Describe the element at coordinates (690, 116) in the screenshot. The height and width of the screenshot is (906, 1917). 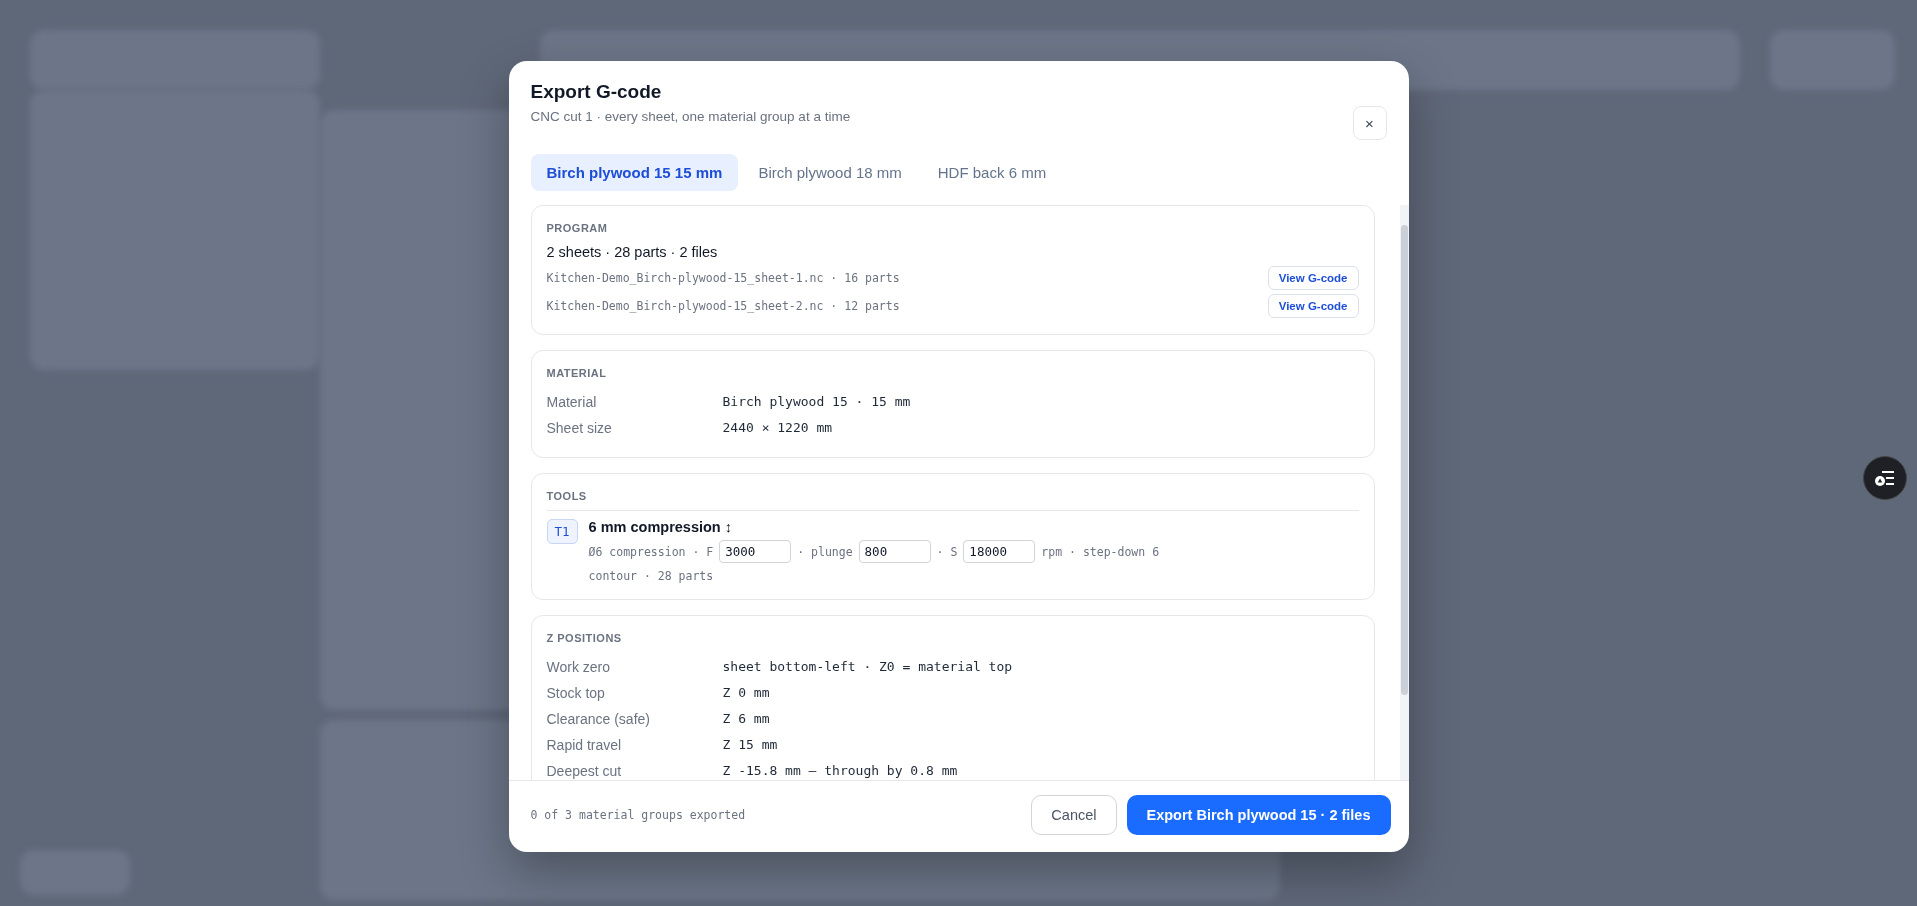
I see `dialog-subtitle: CNC cut 1 · every sheet, one material group at a time` at that location.